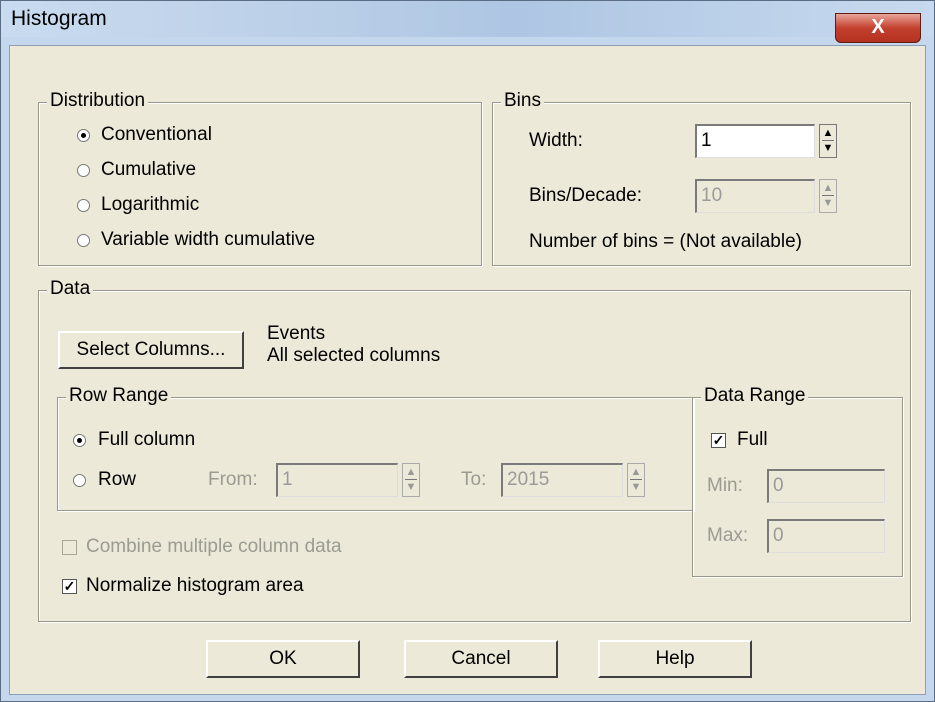 The width and height of the screenshot is (935, 702). What do you see at coordinates (119, 396) in the screenshot?
I see `row-range-legend: Row Range` at bounding box center [119, 396].